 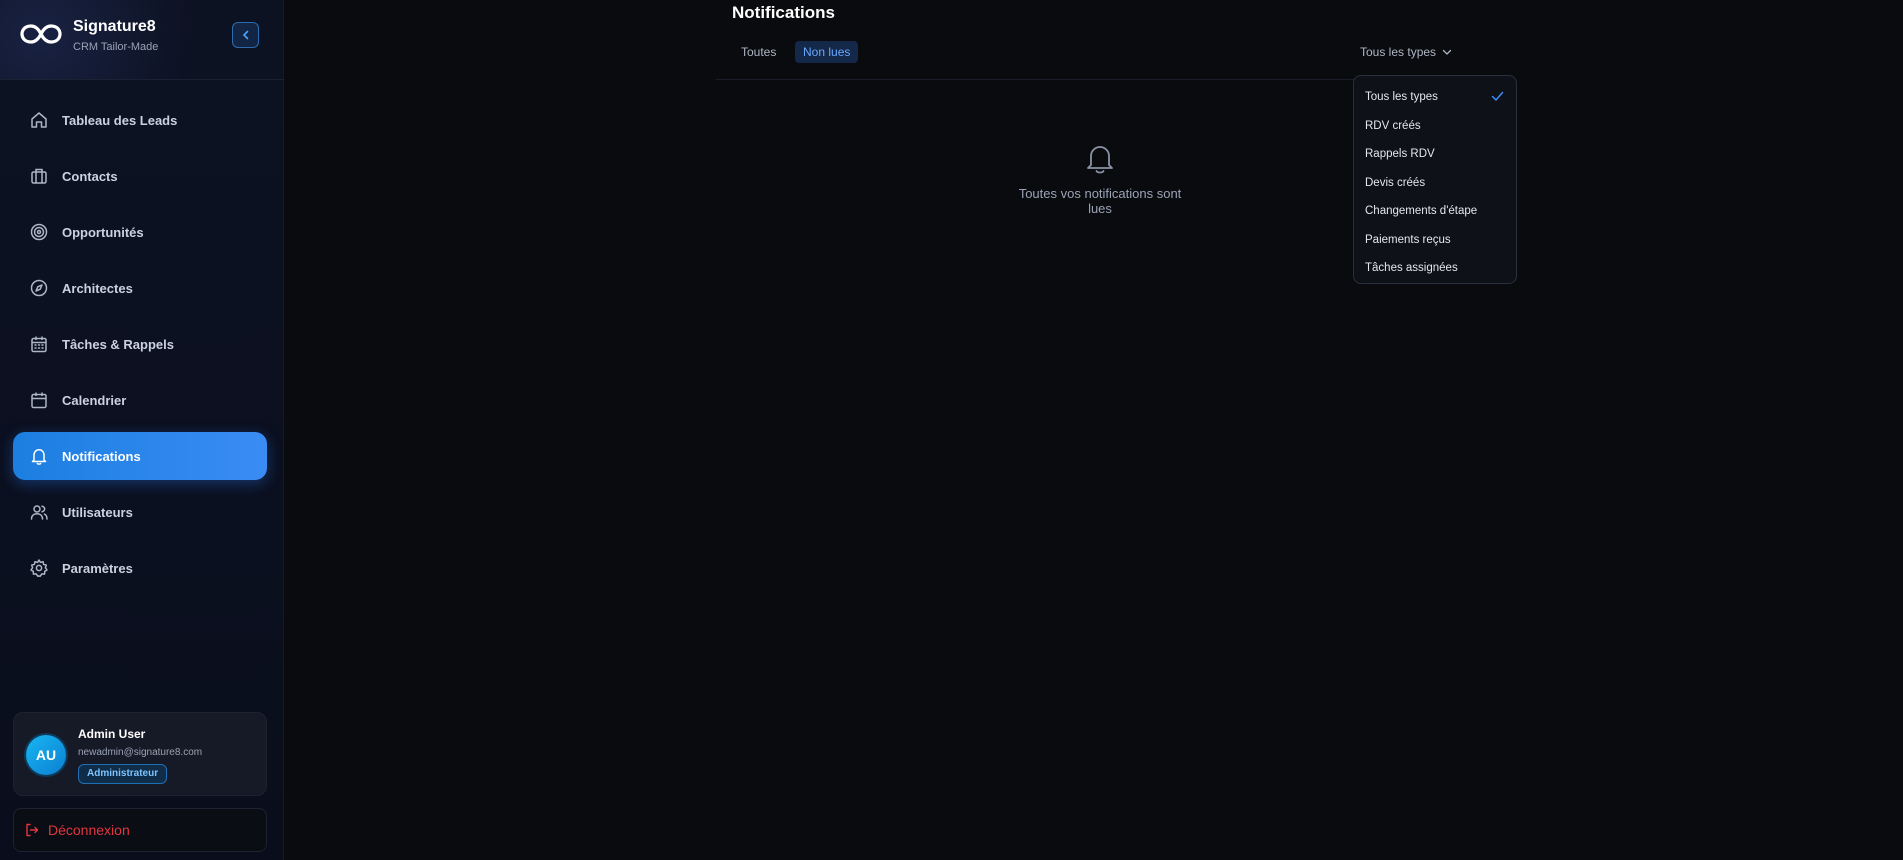 What do you see at coordinates (1447, 52) in the screenshot?
I see `chevron-down-icon` at bounding box center [1447, 52].